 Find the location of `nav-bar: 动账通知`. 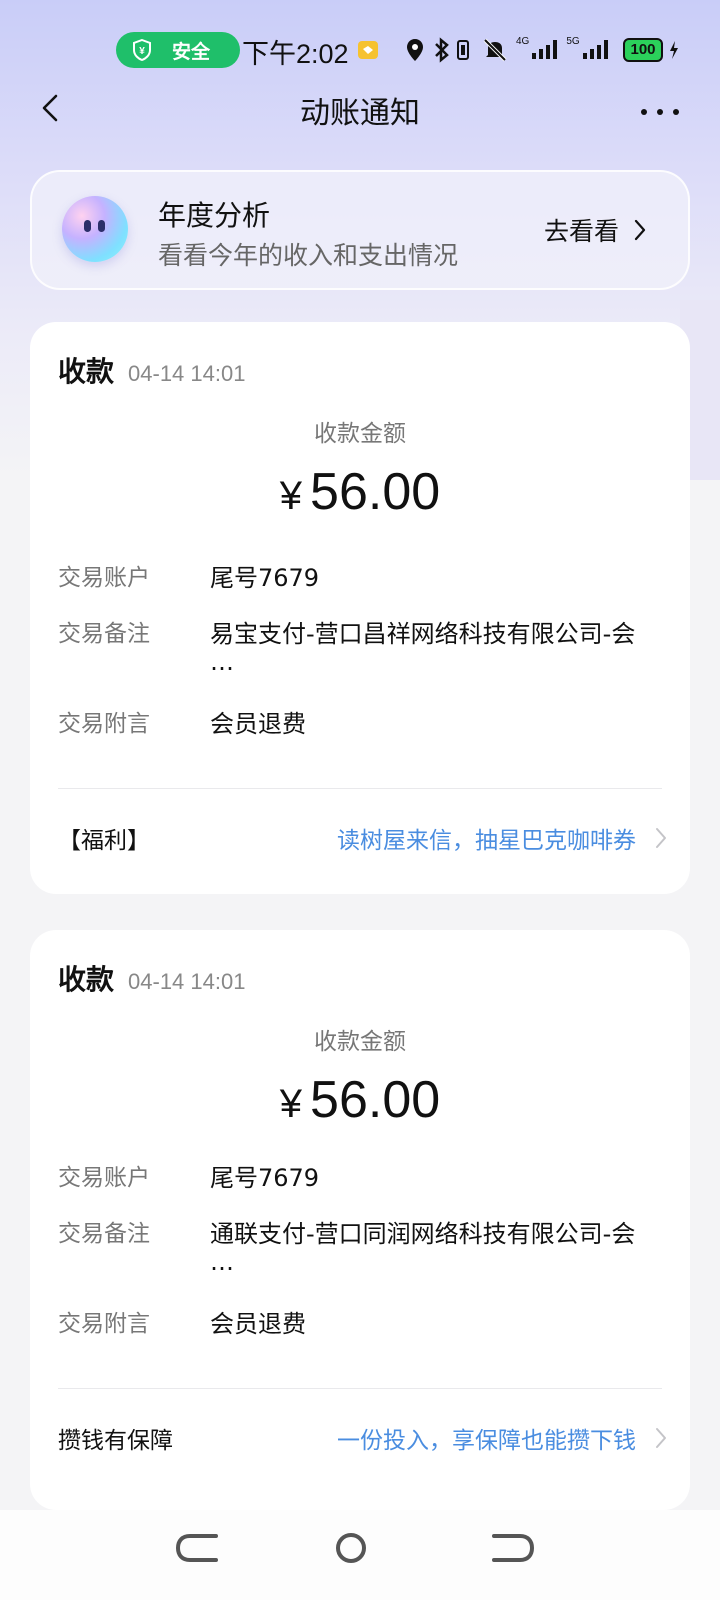

nav-bar: 动账通知 is located at coordinates (360, 108).